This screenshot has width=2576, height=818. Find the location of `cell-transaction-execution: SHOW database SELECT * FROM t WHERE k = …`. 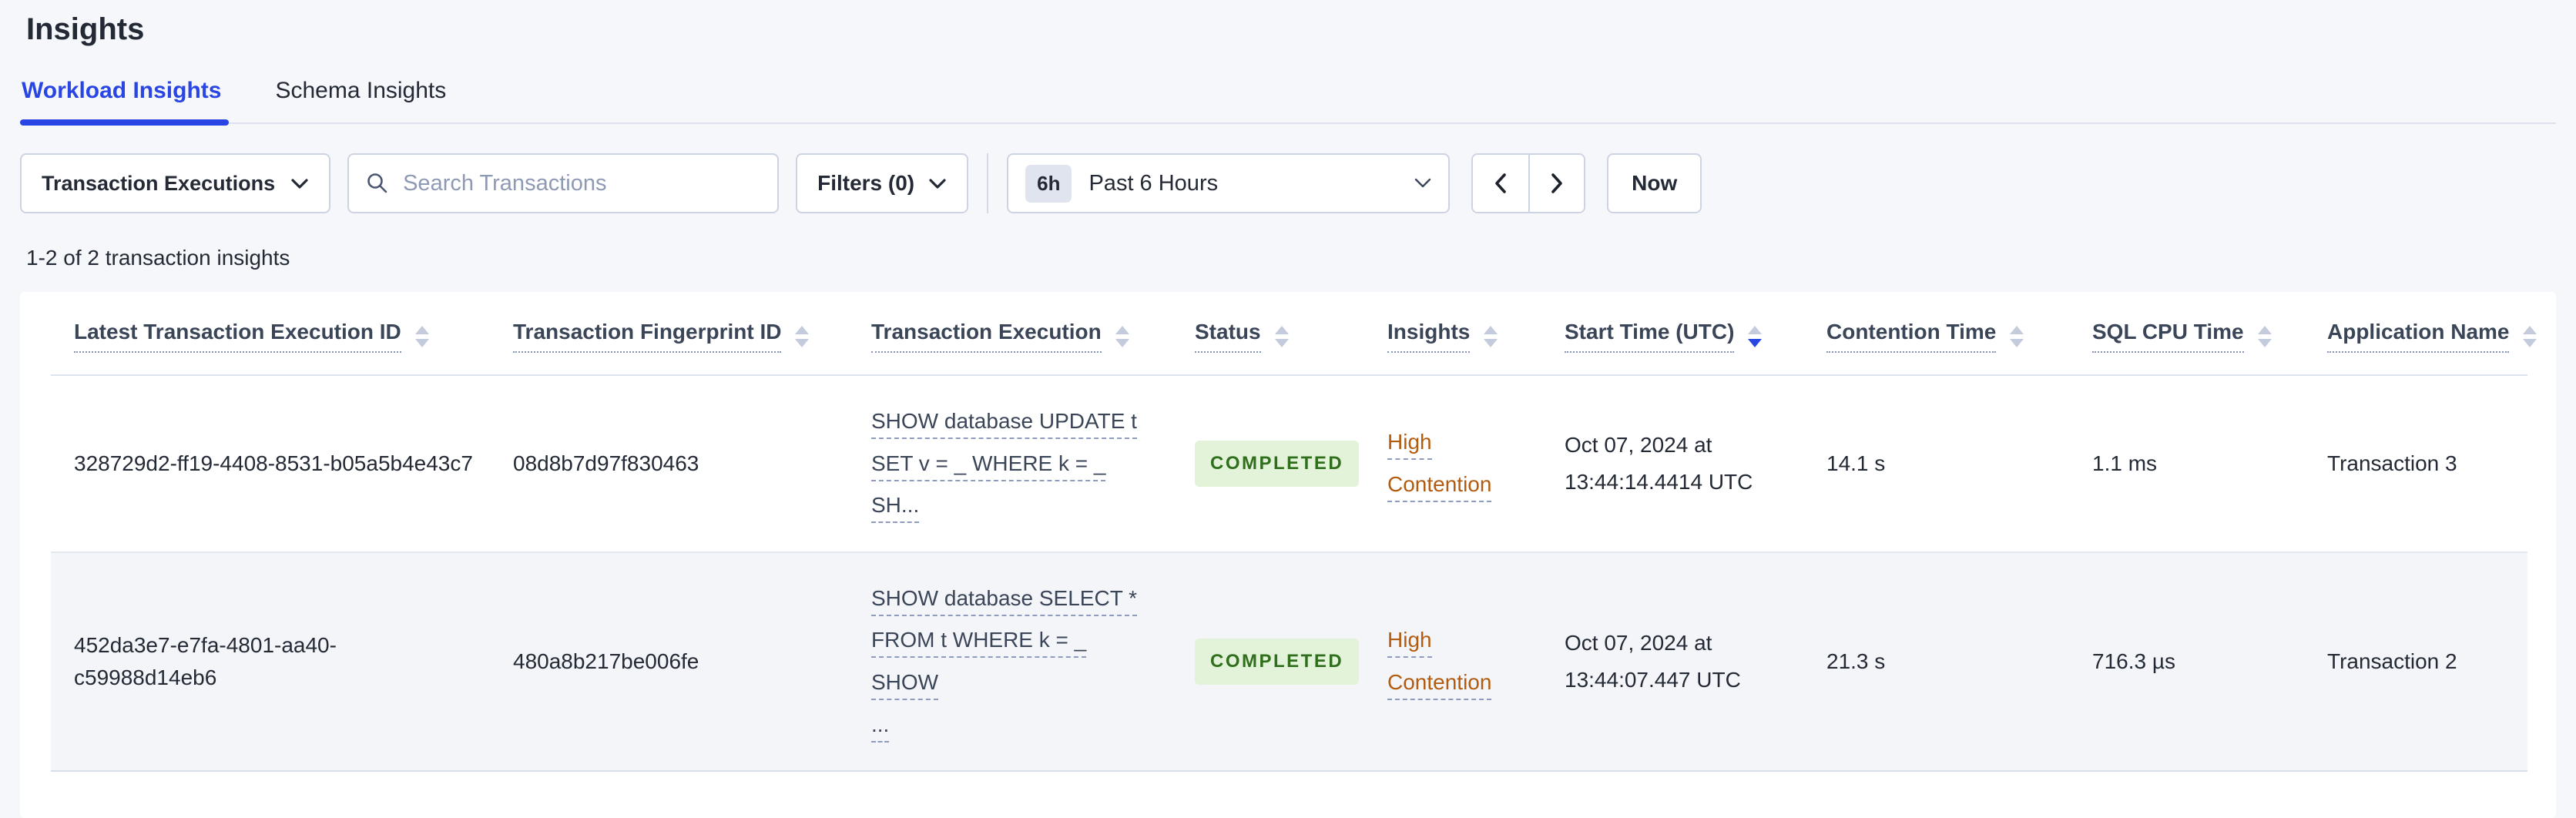

cell-transaction-execution: SHOW database SELECT * FROM t WHERE k = … is located at coordinates (1010, 662).